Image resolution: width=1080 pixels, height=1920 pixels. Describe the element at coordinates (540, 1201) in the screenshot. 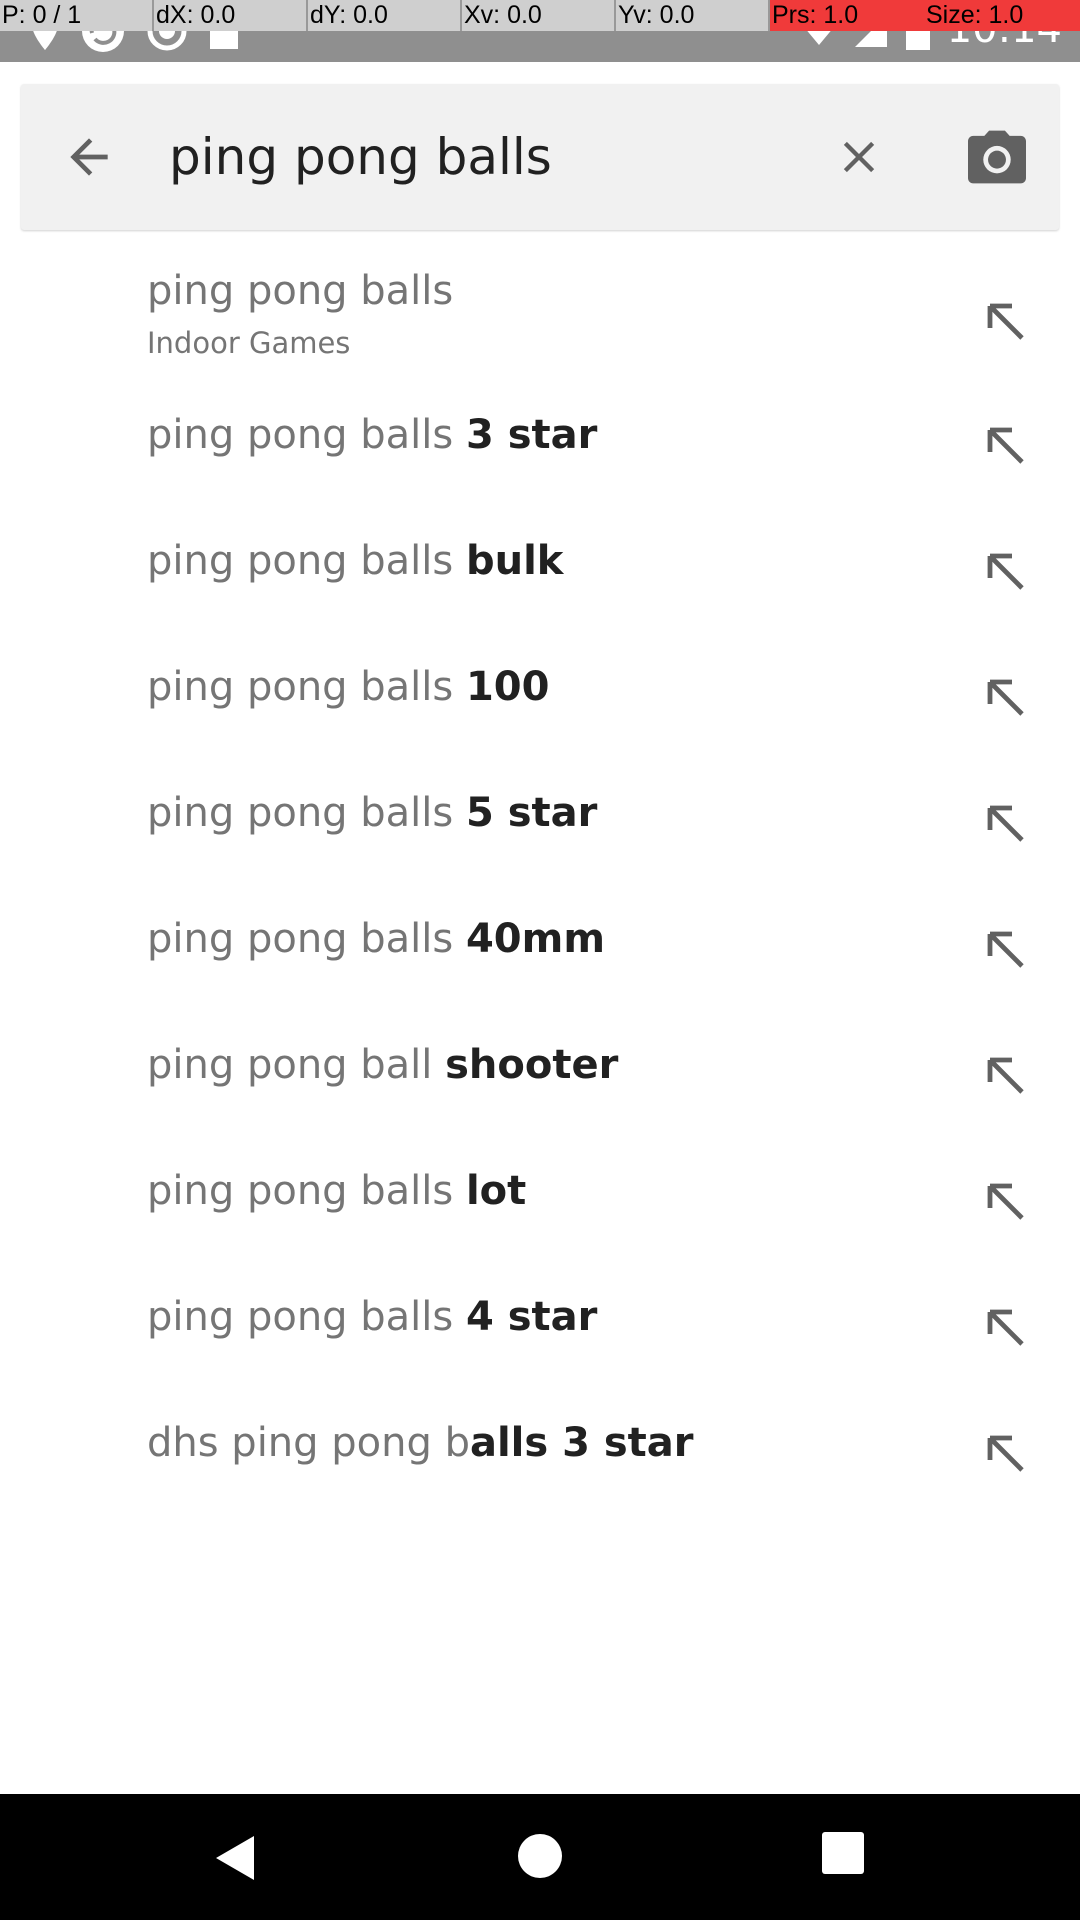

I see `suggestion-item: ping pong balls lot` at that location.